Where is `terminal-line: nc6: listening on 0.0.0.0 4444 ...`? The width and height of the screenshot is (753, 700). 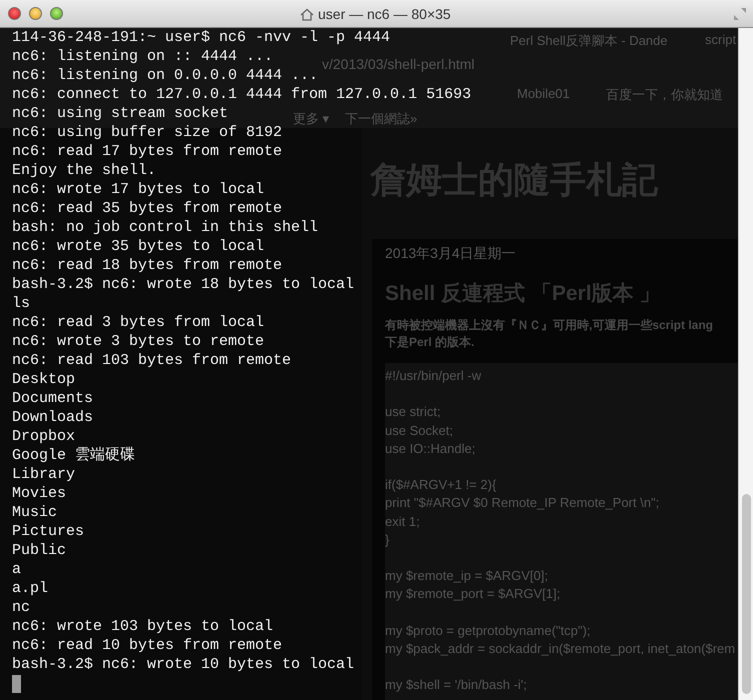 terminal-line: nc6: listening on 0.0.0.0 4444 ... is located at coordinates (165, 75).